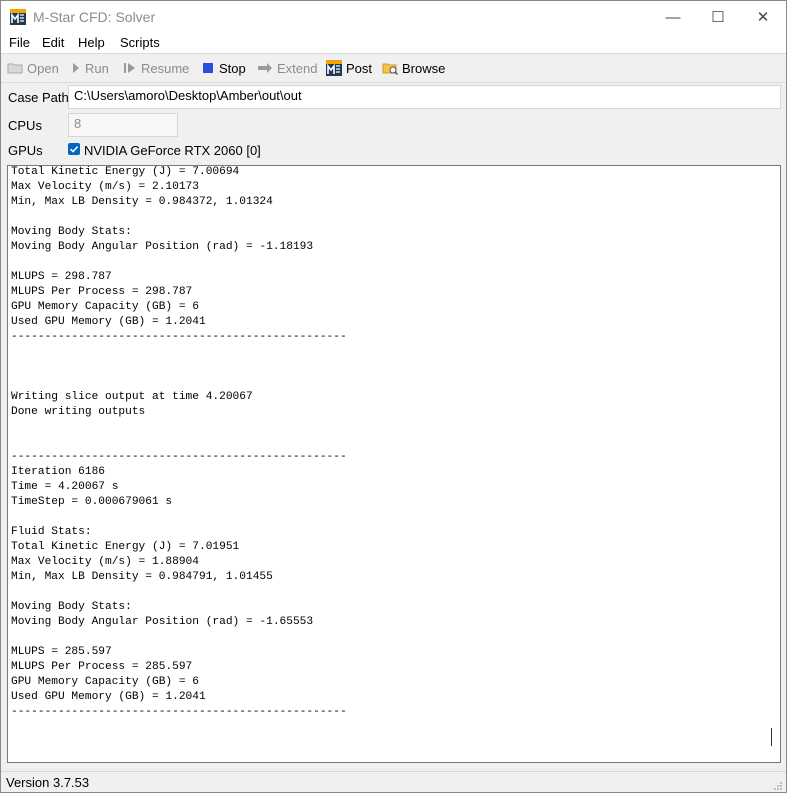 The image size is (787, 793). I want to click on folder-icon, so click(15, 68).